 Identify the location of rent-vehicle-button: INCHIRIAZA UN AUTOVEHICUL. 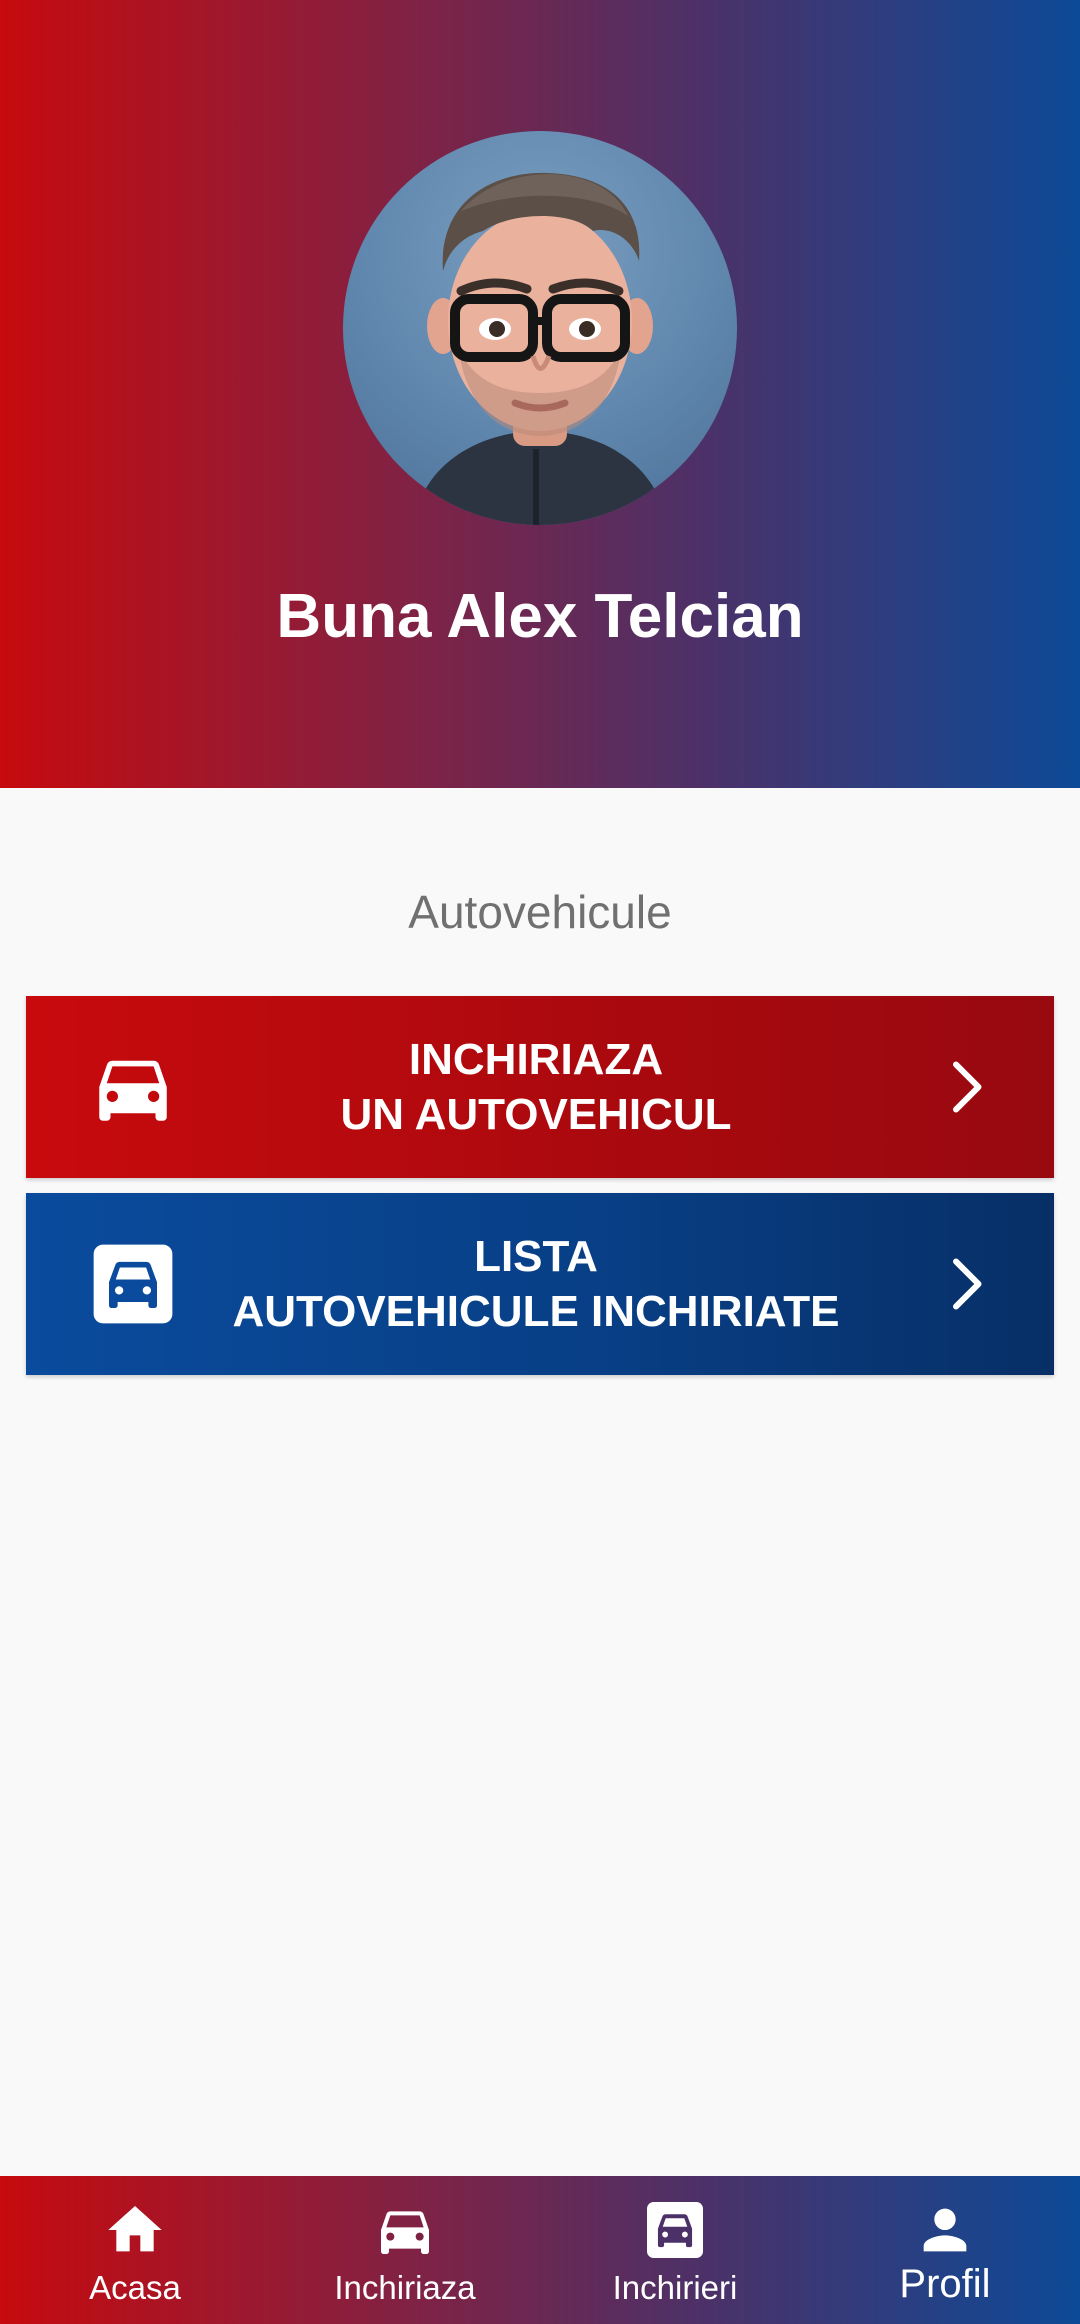
(540, 1087).